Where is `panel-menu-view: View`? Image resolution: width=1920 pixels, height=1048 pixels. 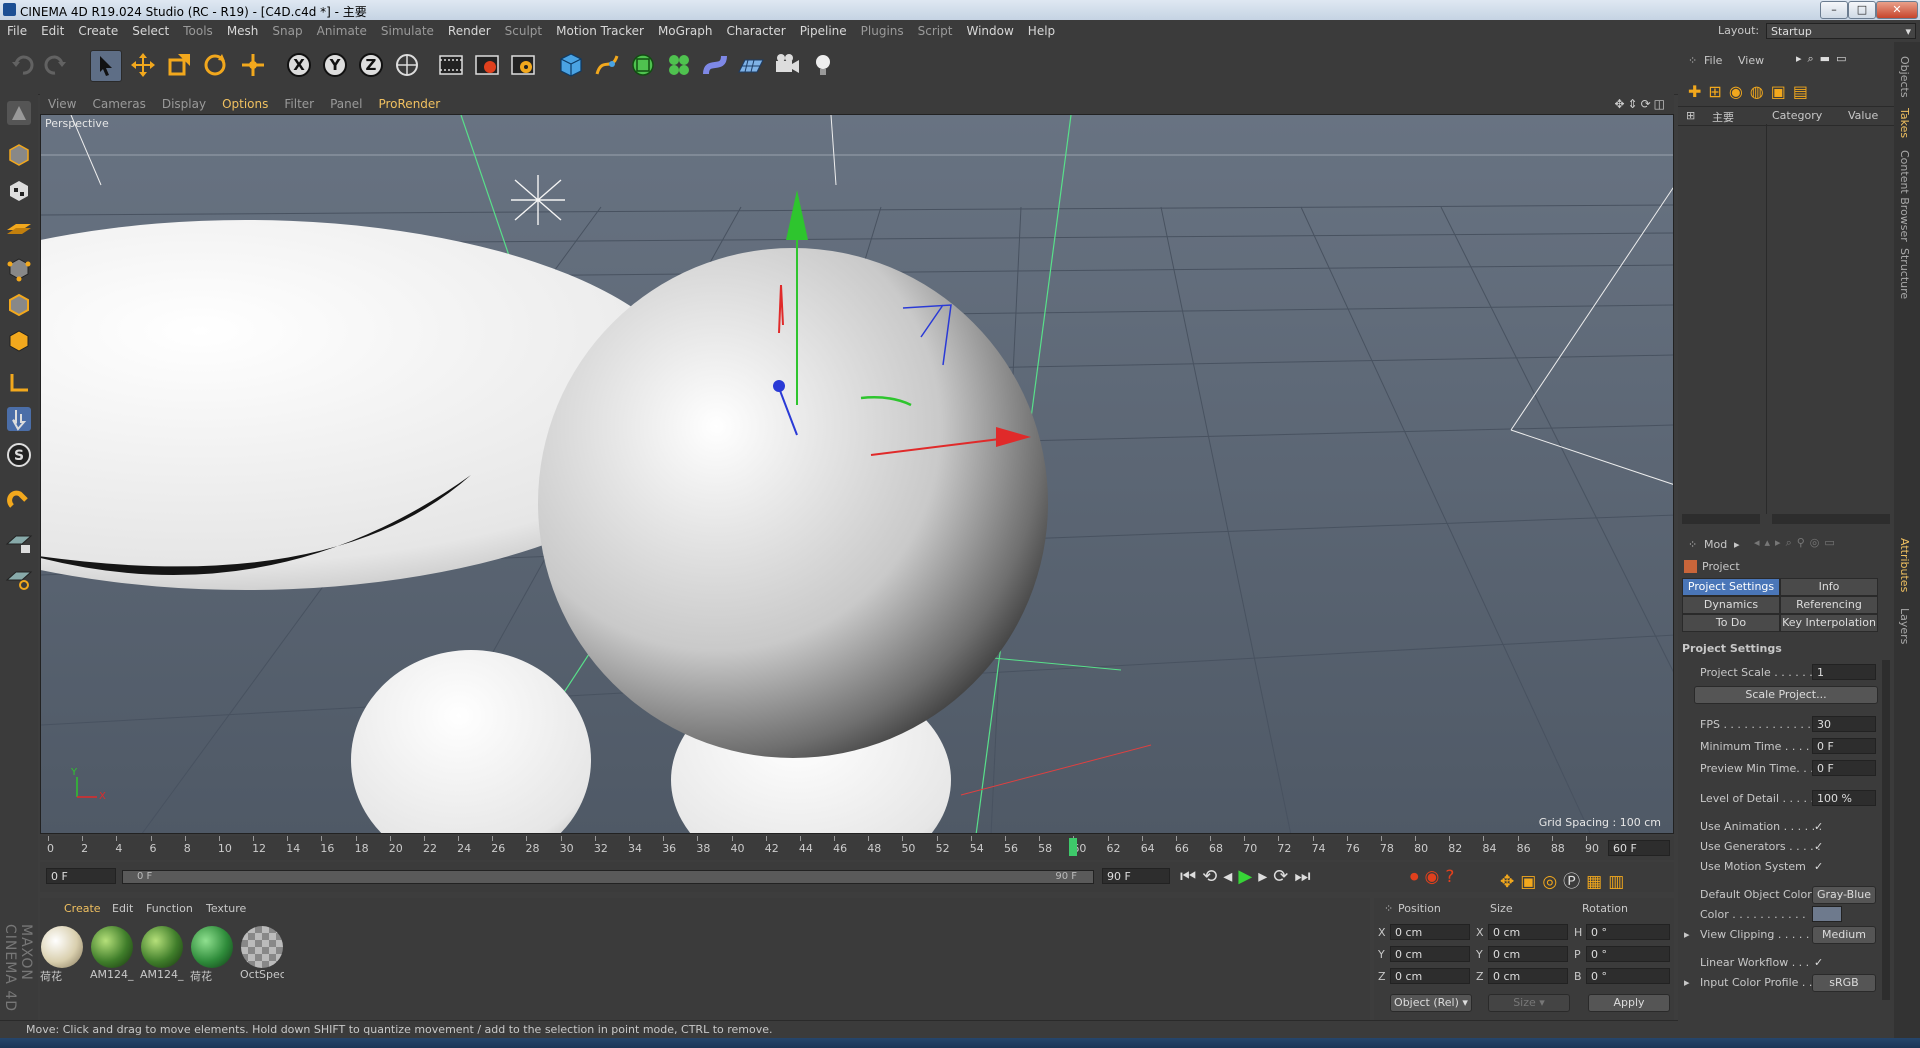
panel-menu-view: View is located at coordinates (1751, 60).